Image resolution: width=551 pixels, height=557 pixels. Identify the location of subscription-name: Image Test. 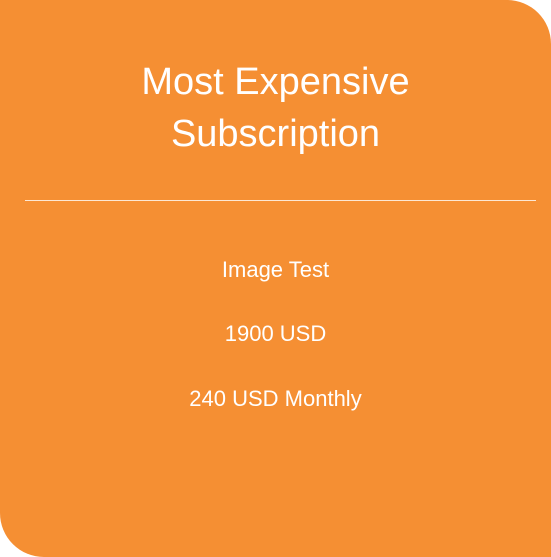
(275, 269).